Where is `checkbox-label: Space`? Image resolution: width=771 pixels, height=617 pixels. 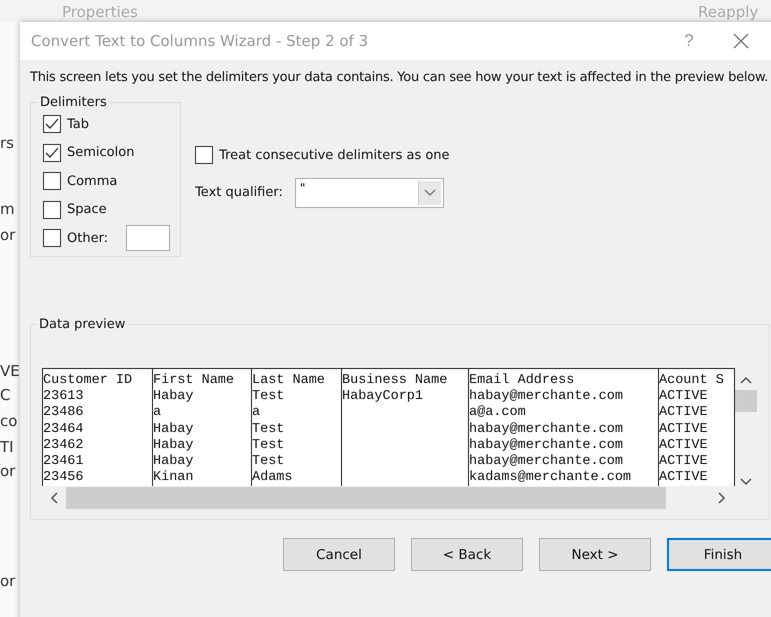 checkbox-label: Space is located at coordinates (87, 210).